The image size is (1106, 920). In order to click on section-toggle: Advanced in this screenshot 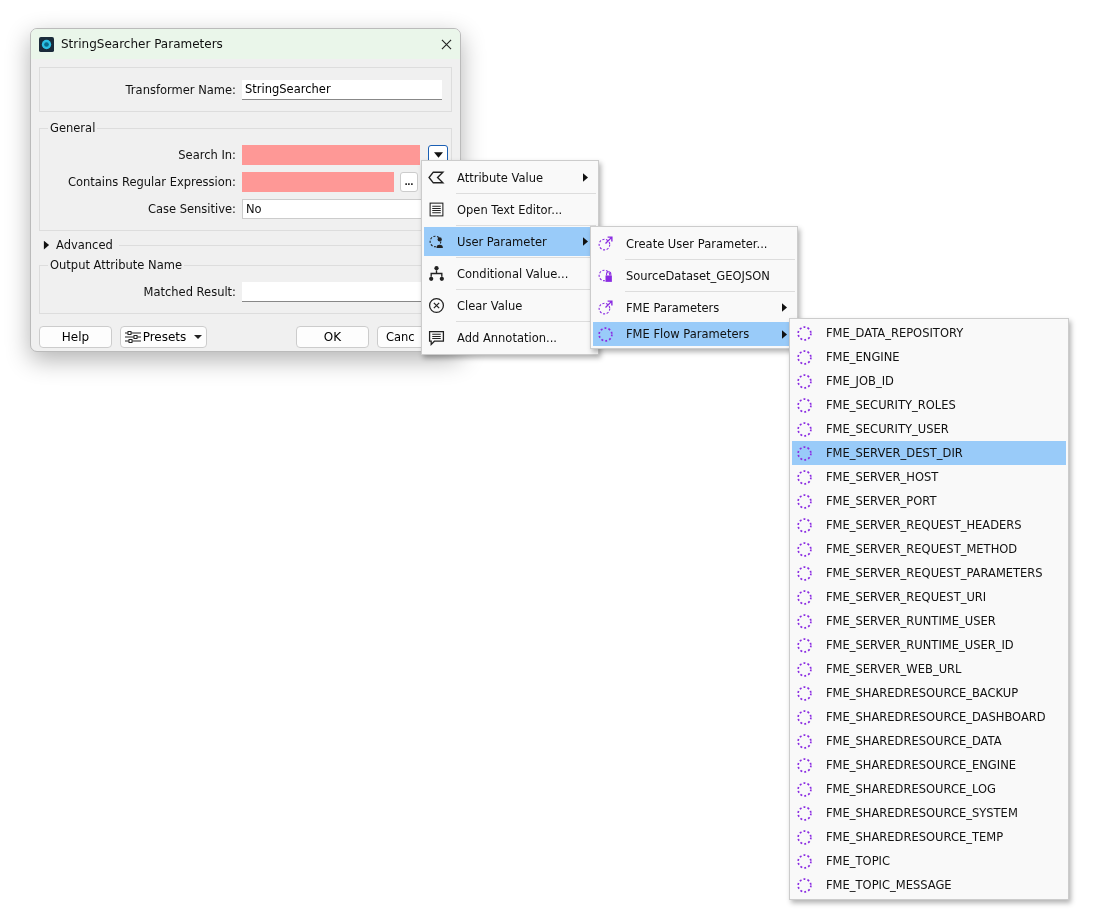, I will do `click(84, 245)`.